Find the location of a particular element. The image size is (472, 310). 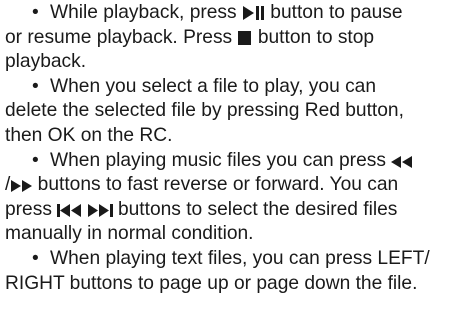

text-line: manually in normal condition. is located at coordinates (238, 234).